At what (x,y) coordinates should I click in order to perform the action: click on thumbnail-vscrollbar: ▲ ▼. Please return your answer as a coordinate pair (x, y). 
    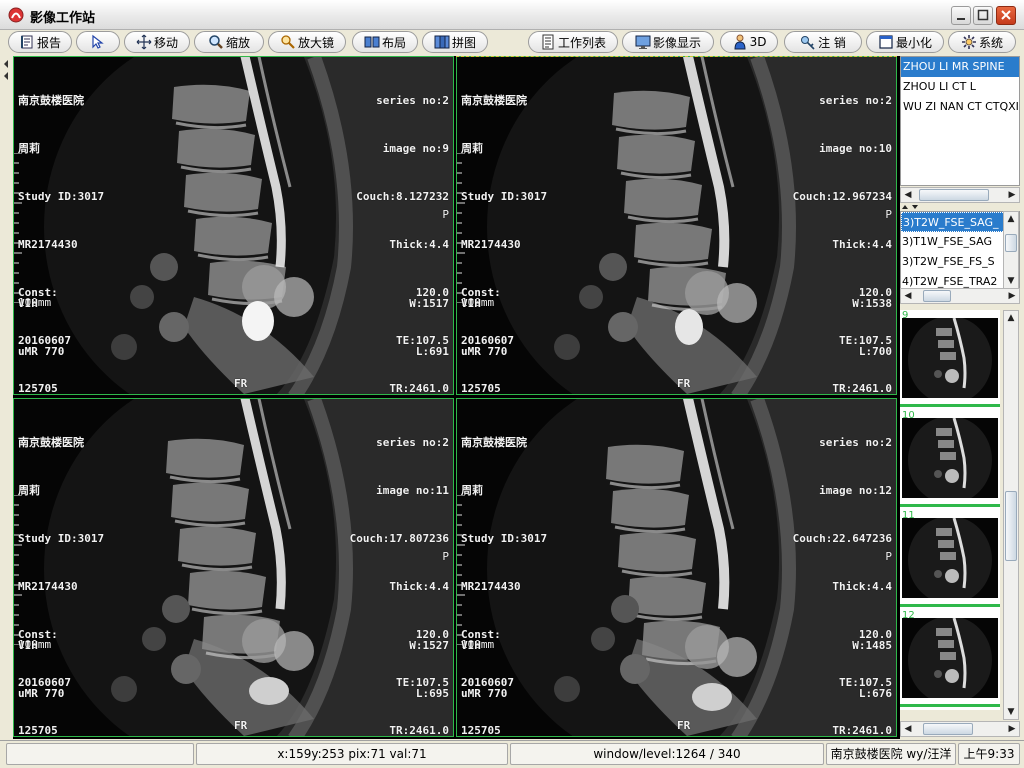
    Looking at the image, I should click on (1011, 515).